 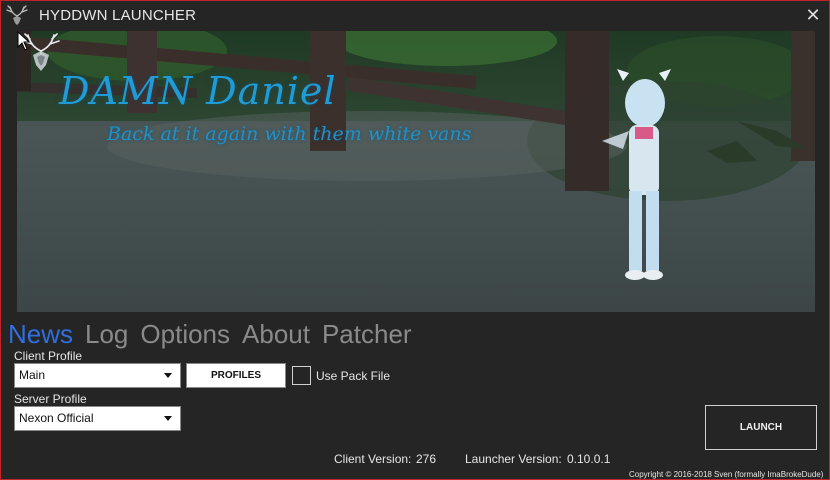 What do you see at coordinates (415, 16) in the screenshot?
I see `title-bar: HYDDWN LAUNCHER ✕` at bounding box center [415, 16].